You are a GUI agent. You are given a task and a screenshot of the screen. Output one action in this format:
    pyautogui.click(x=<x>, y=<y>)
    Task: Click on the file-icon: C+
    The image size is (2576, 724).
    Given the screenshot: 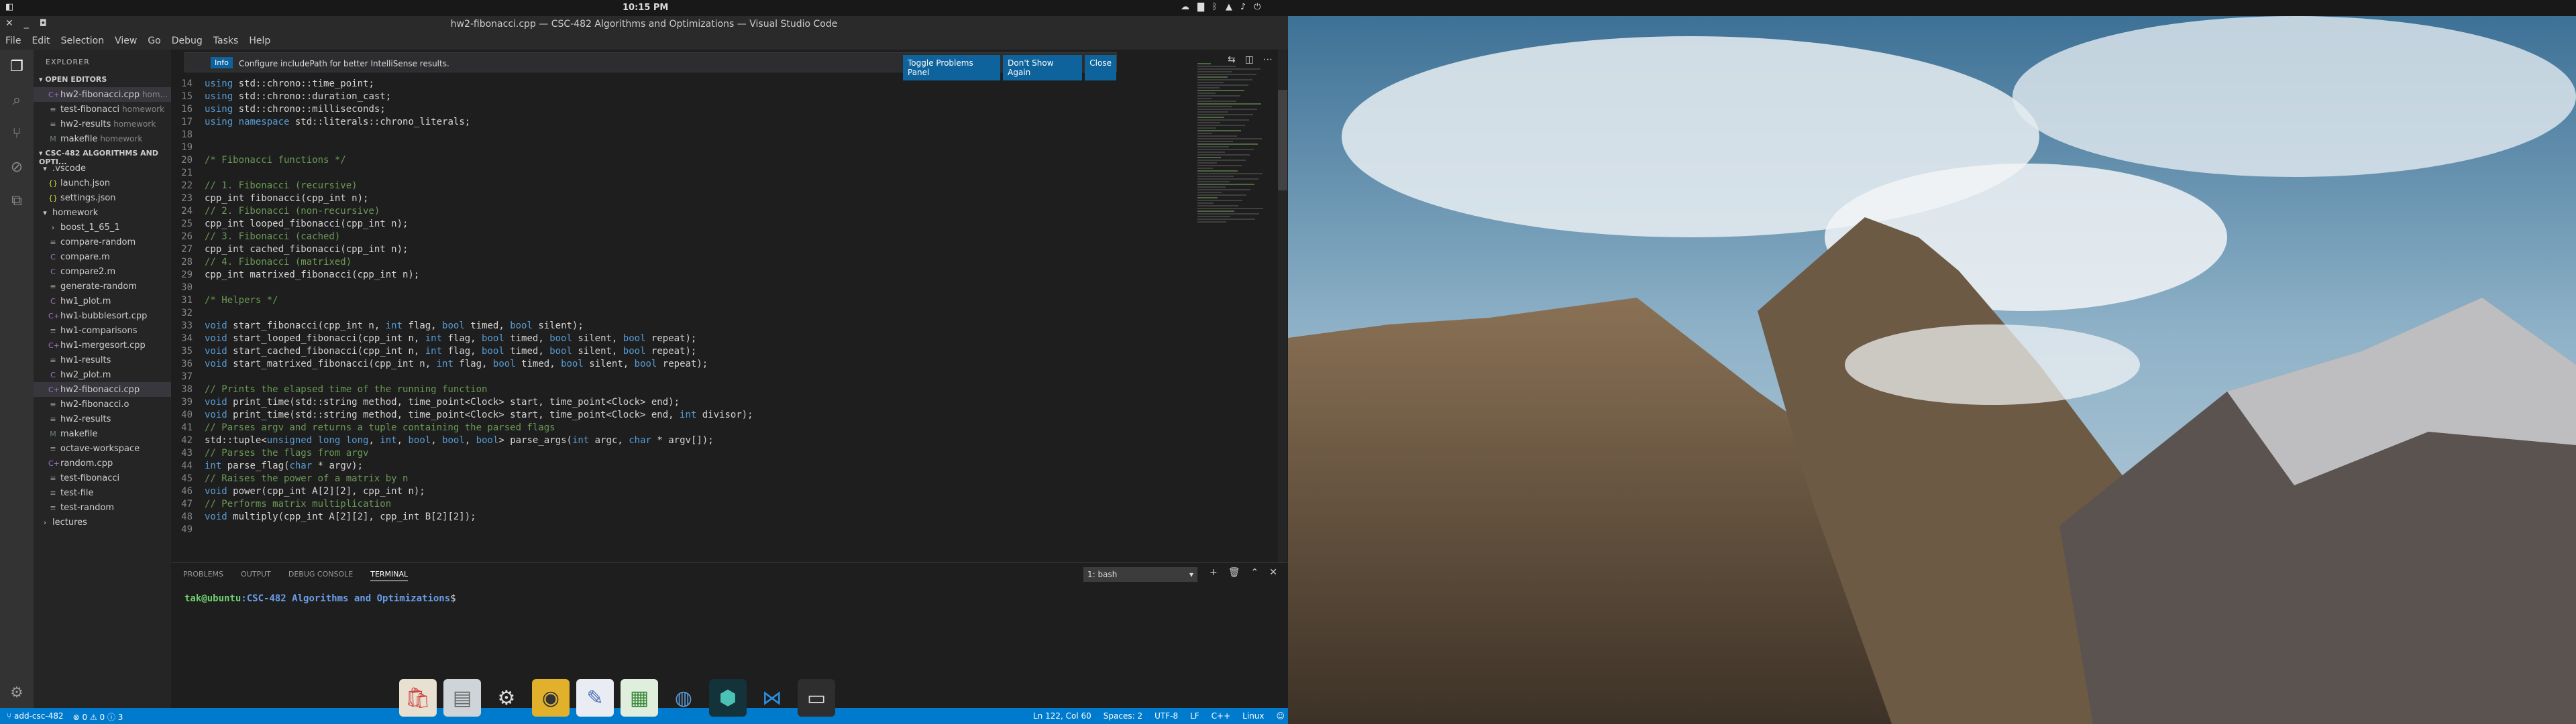 What is the action you would take?
    pyautogui.click(x=54, y=463)
    